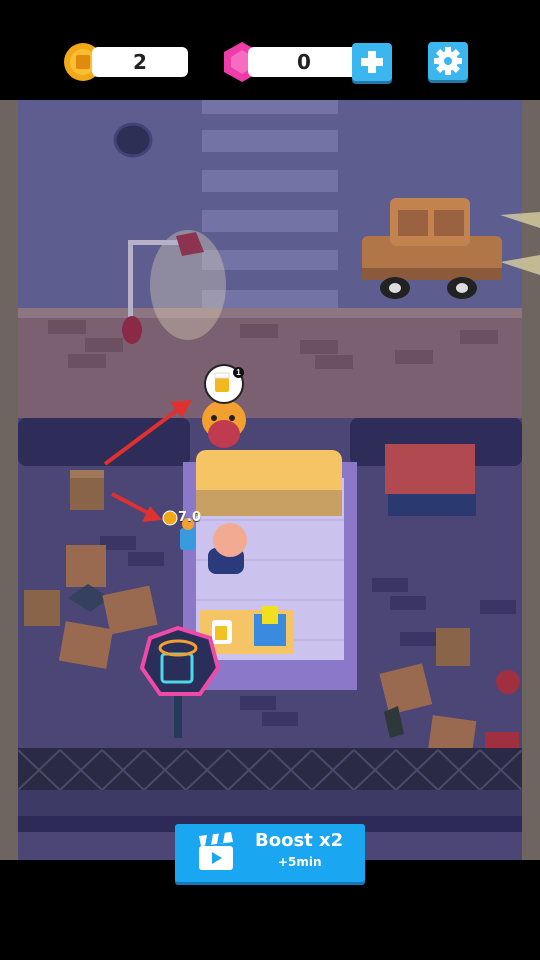 The height and width of the screenshot is (960, 540). What do you see at coordinates (9, 480) in the screenshot?
I see `left-wall` at bounding box center [9, 480].